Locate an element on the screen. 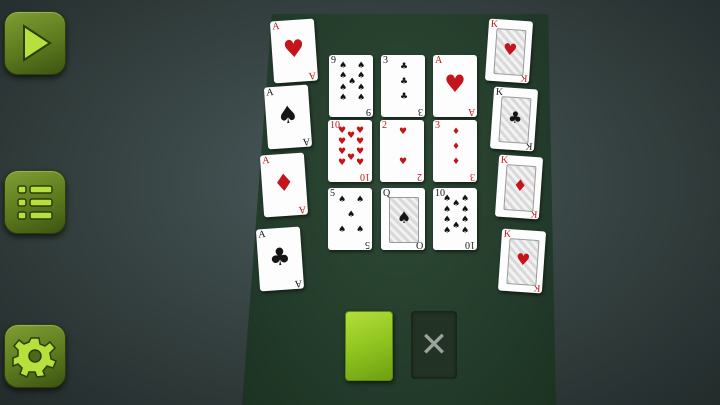 Image resolution: width=720 pixels, height=405 pixels. playing-card: 2 2 ♥ ♥ is located at coordinates (402, 151).